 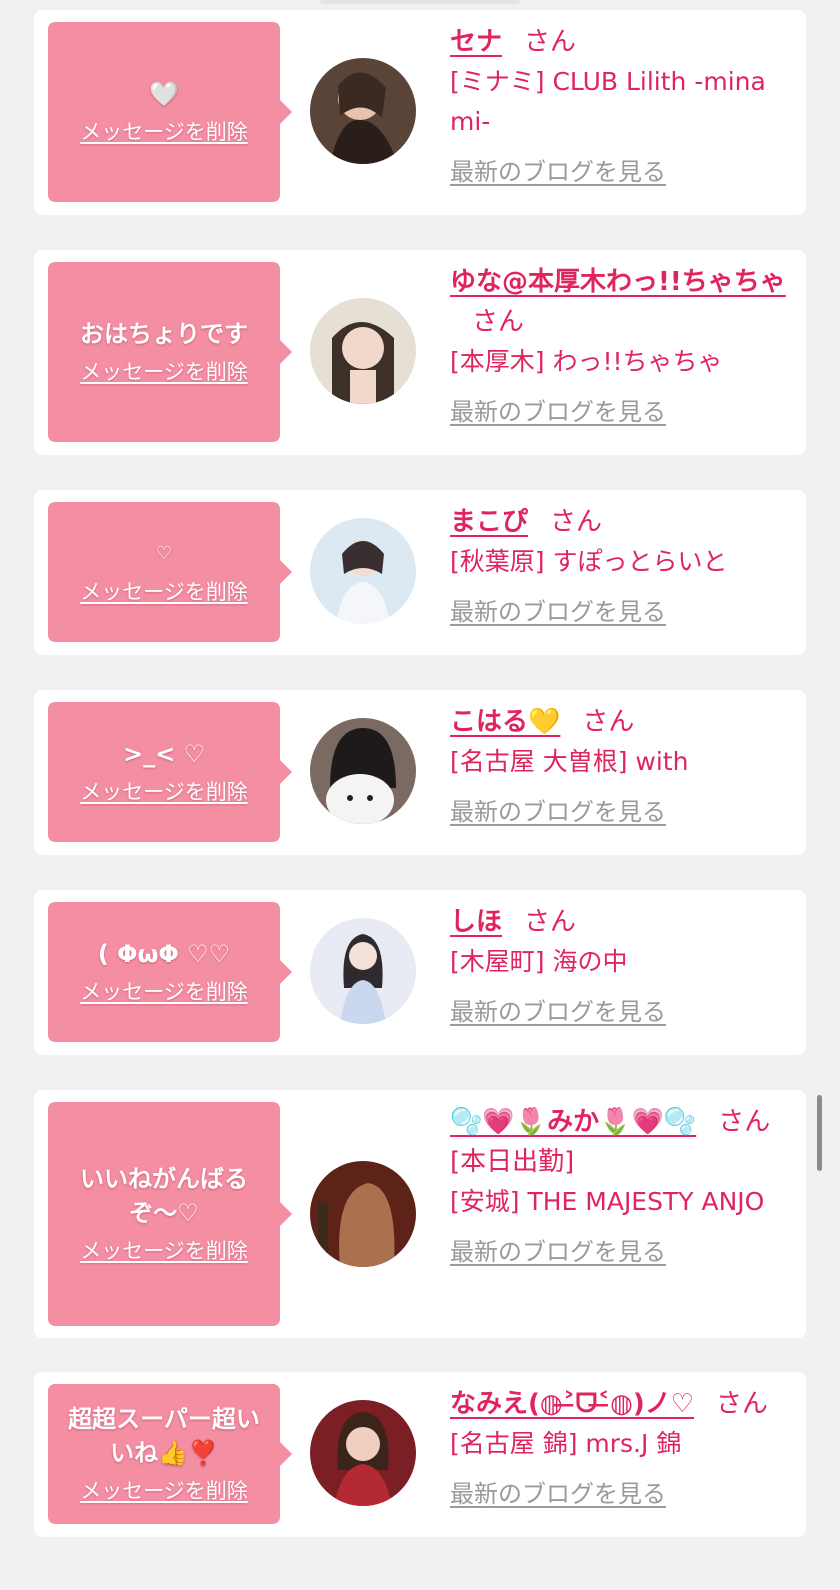 I want to click on message-text: ( ΦωΦ ♡♡, so click(x=164, y=954).